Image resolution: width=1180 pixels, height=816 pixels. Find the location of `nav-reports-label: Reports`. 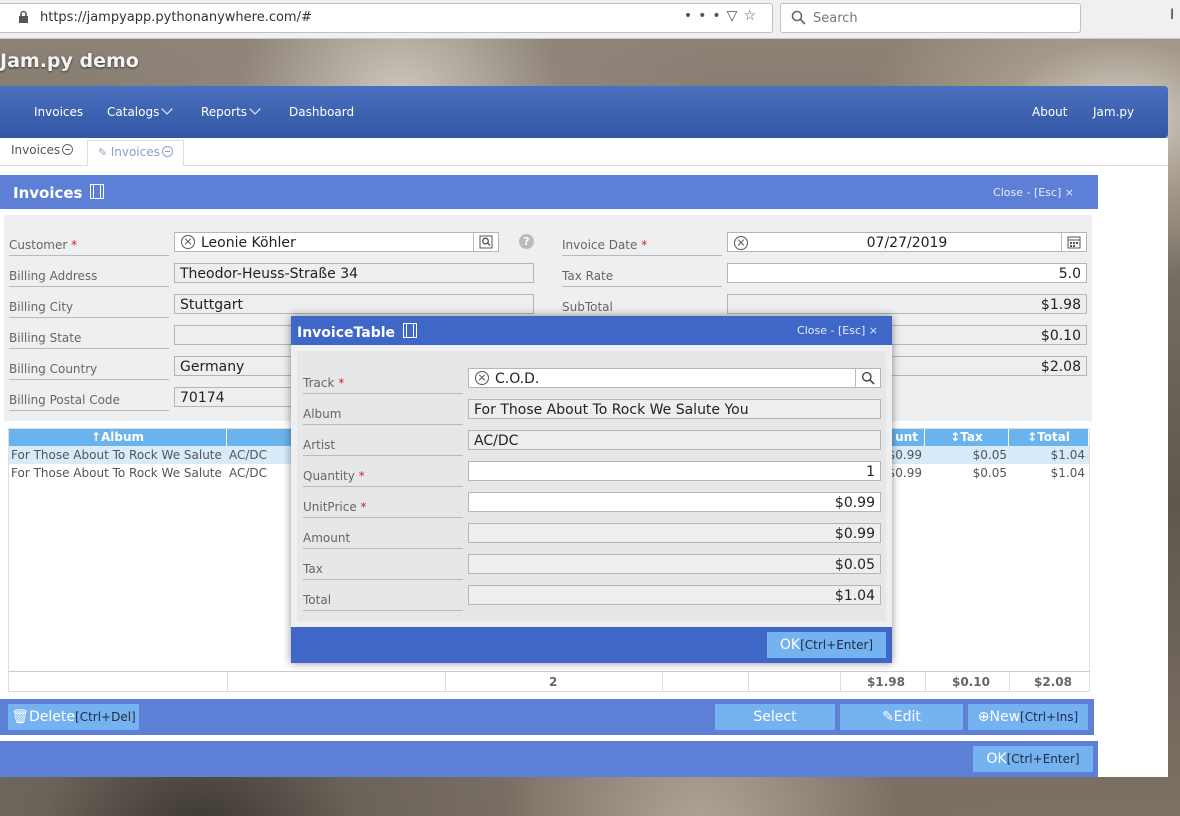

nav-reports-label: Reports is located at coordinates (224, 112).